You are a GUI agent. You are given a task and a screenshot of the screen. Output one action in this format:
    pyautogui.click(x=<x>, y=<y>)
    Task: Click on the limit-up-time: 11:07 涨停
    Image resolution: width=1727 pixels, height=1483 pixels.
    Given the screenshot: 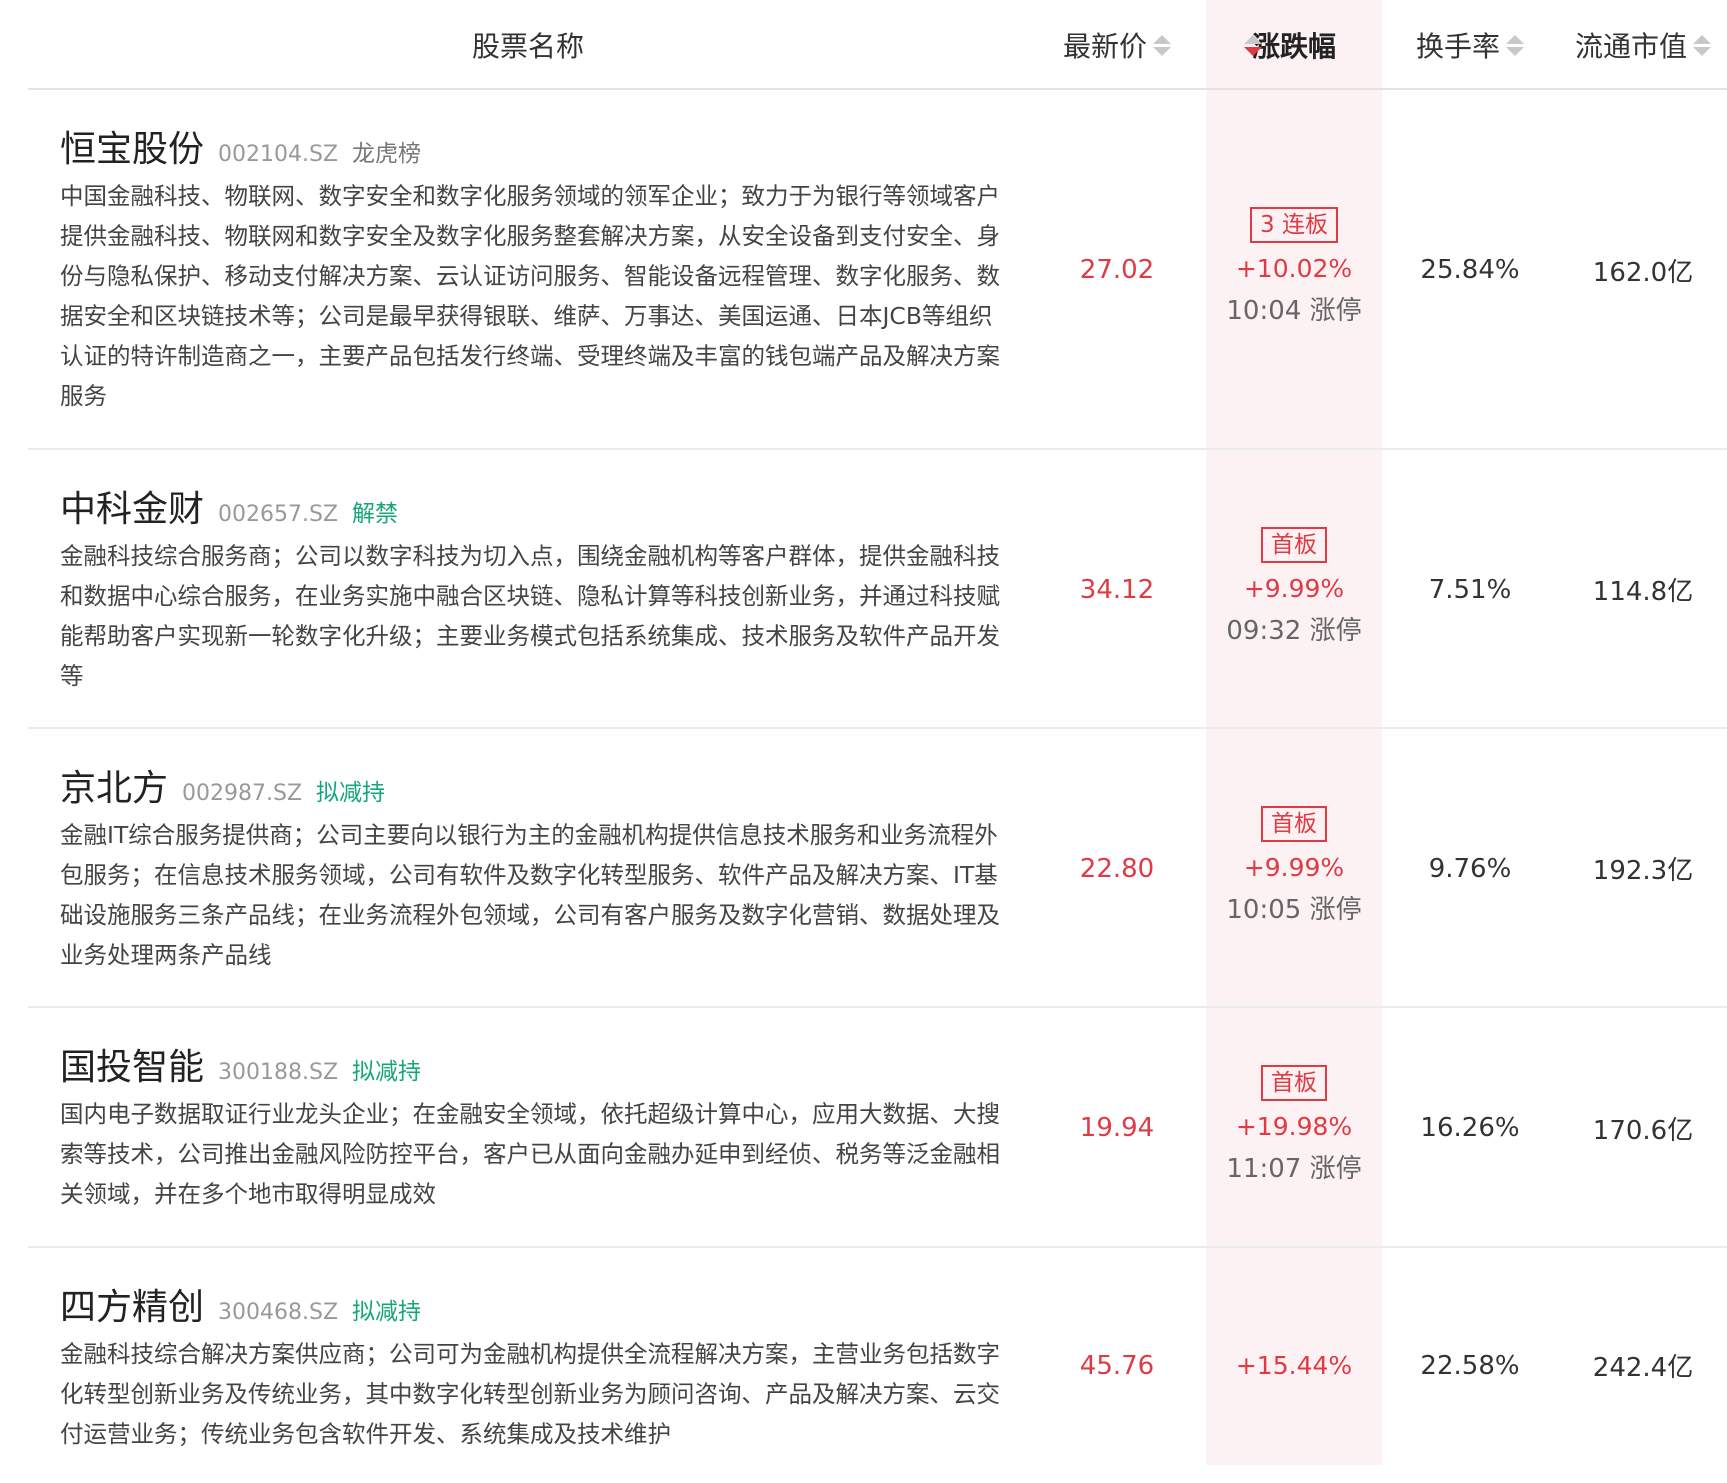 What is the action you would take?
    pyautogui.click(x=1294, y=1169)
    